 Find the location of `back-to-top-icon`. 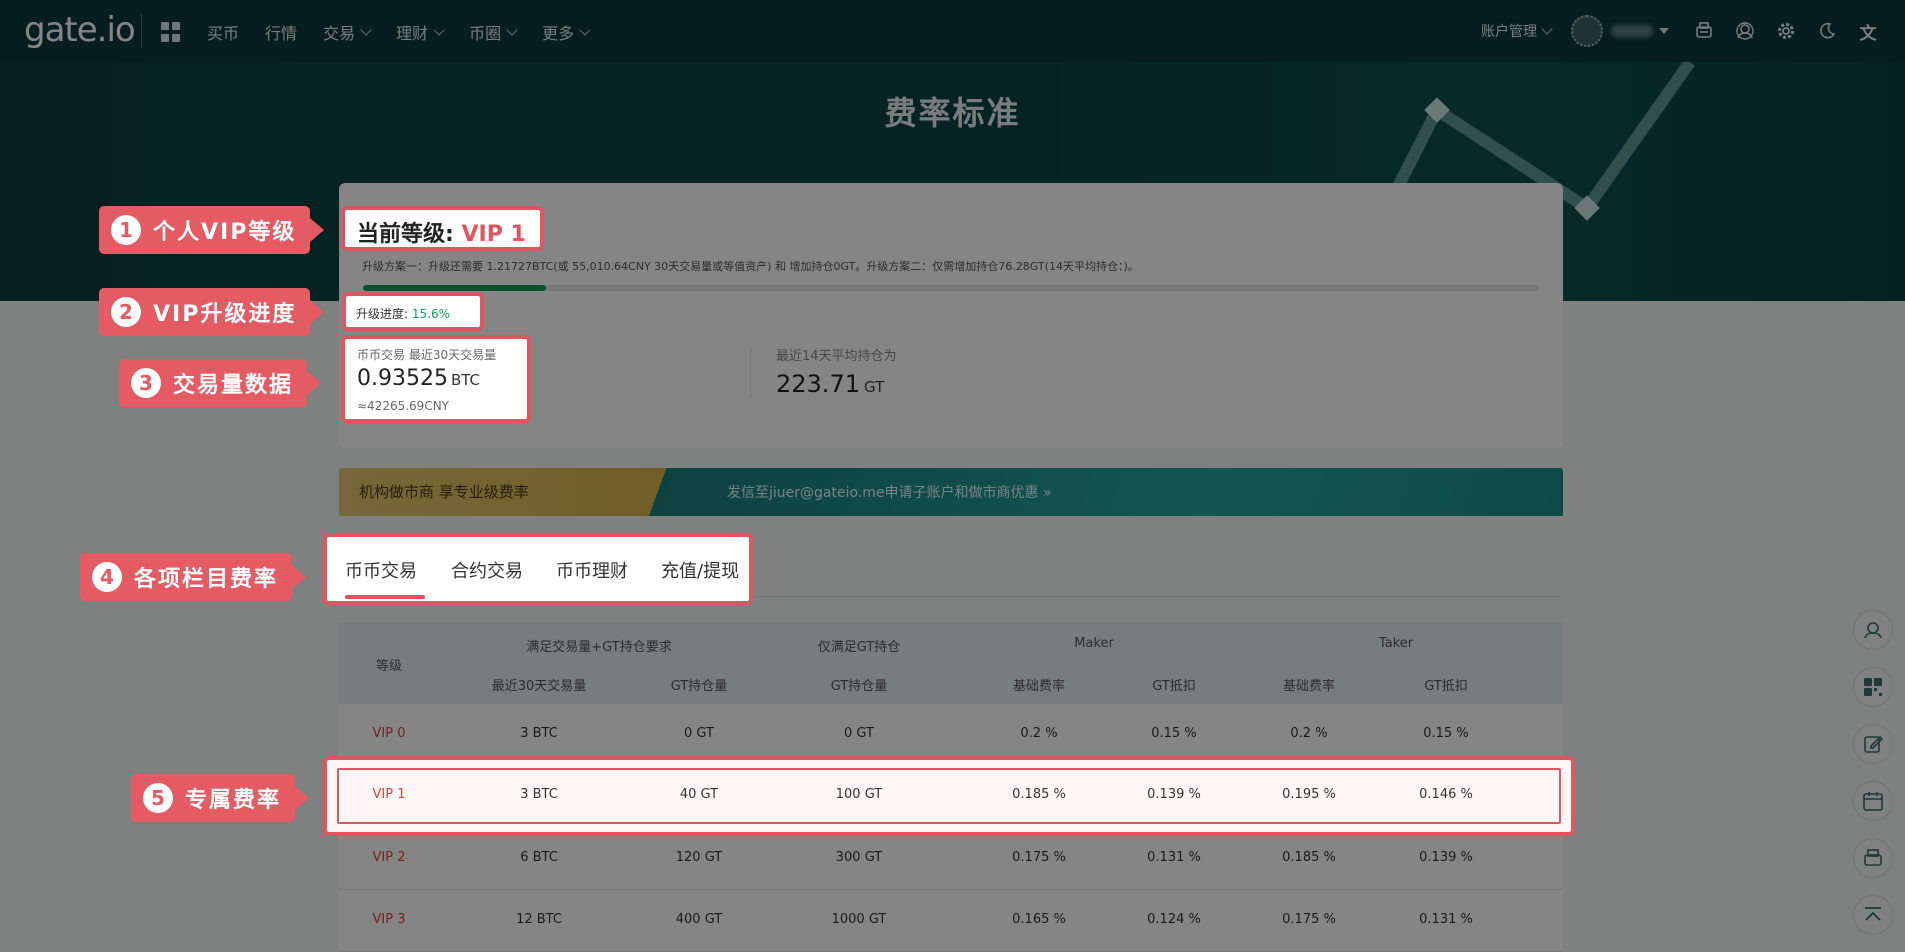

back-to-top-icon is located at coordinates (1873, 915).